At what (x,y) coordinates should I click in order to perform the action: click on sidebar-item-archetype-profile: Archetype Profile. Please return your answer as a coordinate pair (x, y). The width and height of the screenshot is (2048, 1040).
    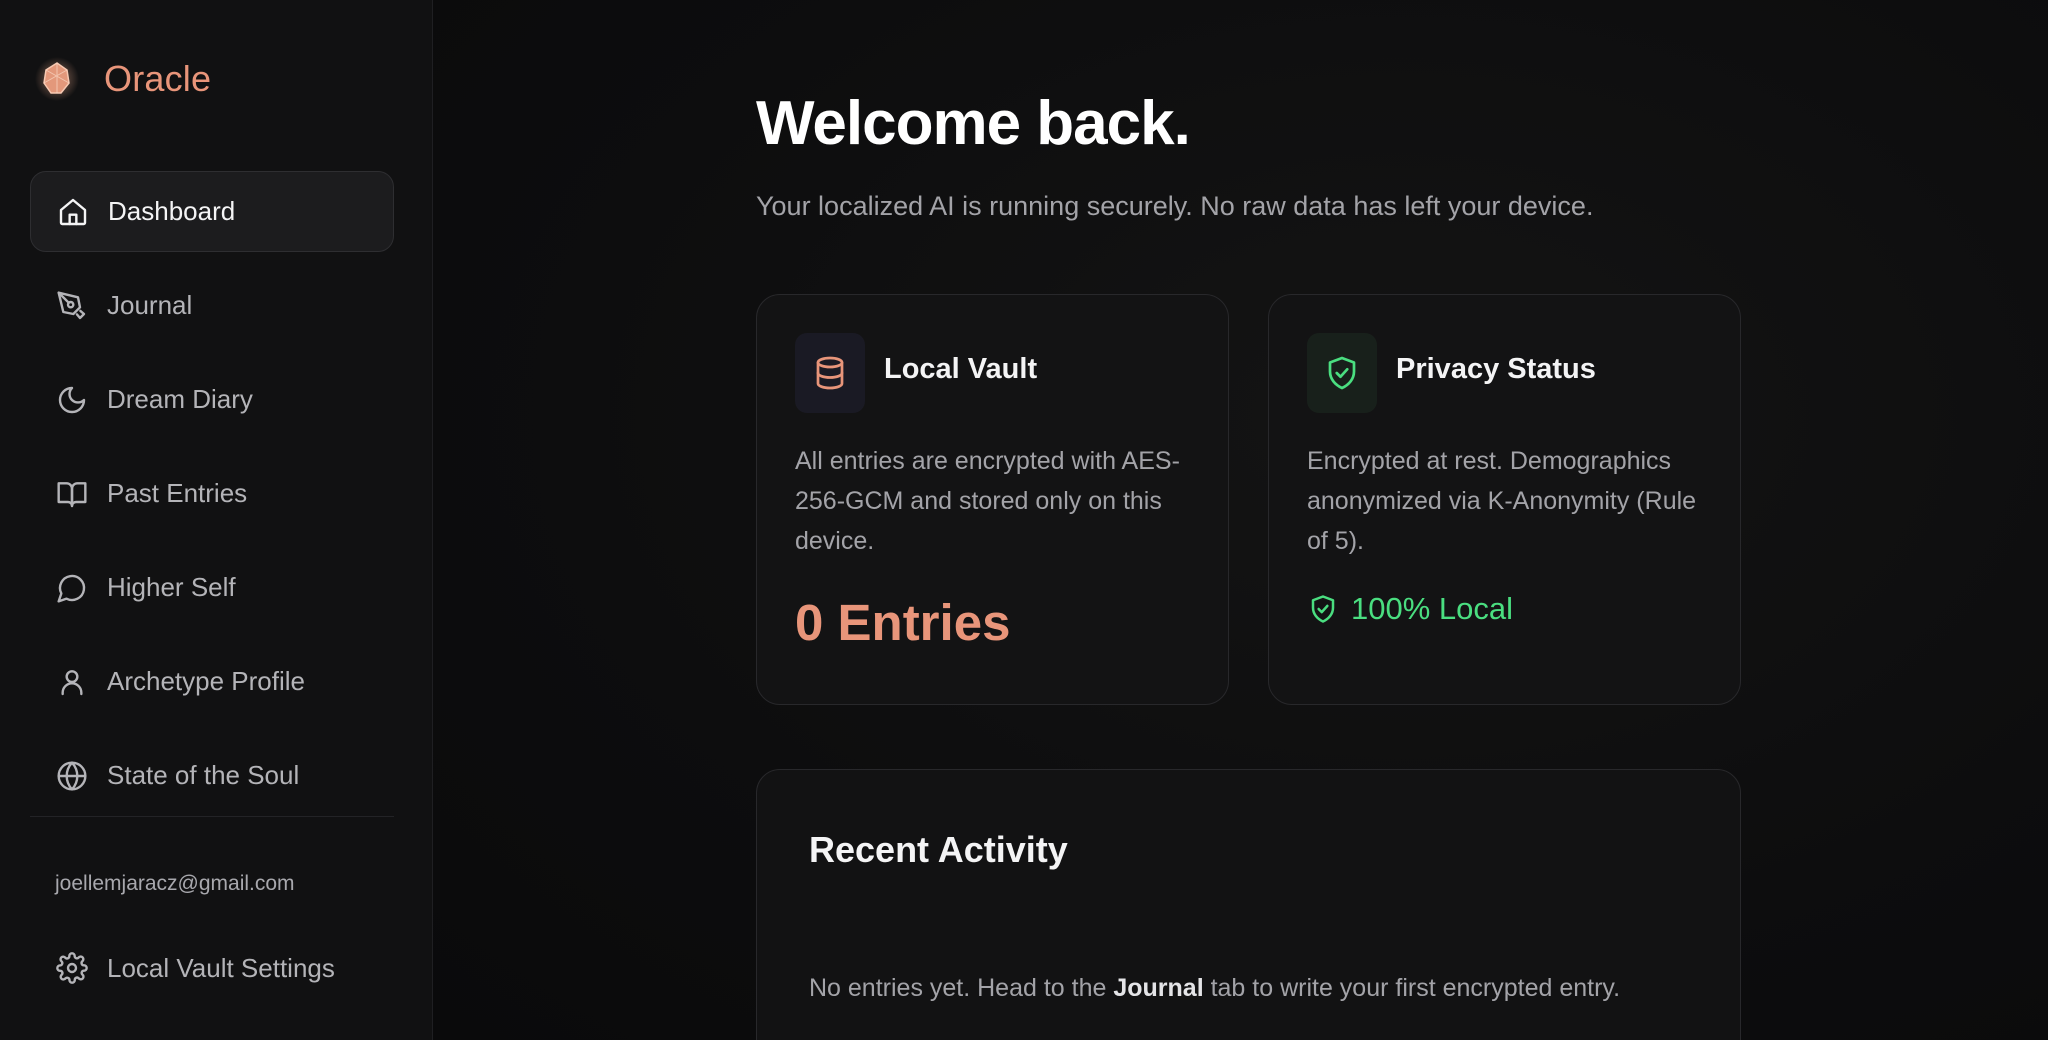
    Looking at the image, I should click on (212, 681).